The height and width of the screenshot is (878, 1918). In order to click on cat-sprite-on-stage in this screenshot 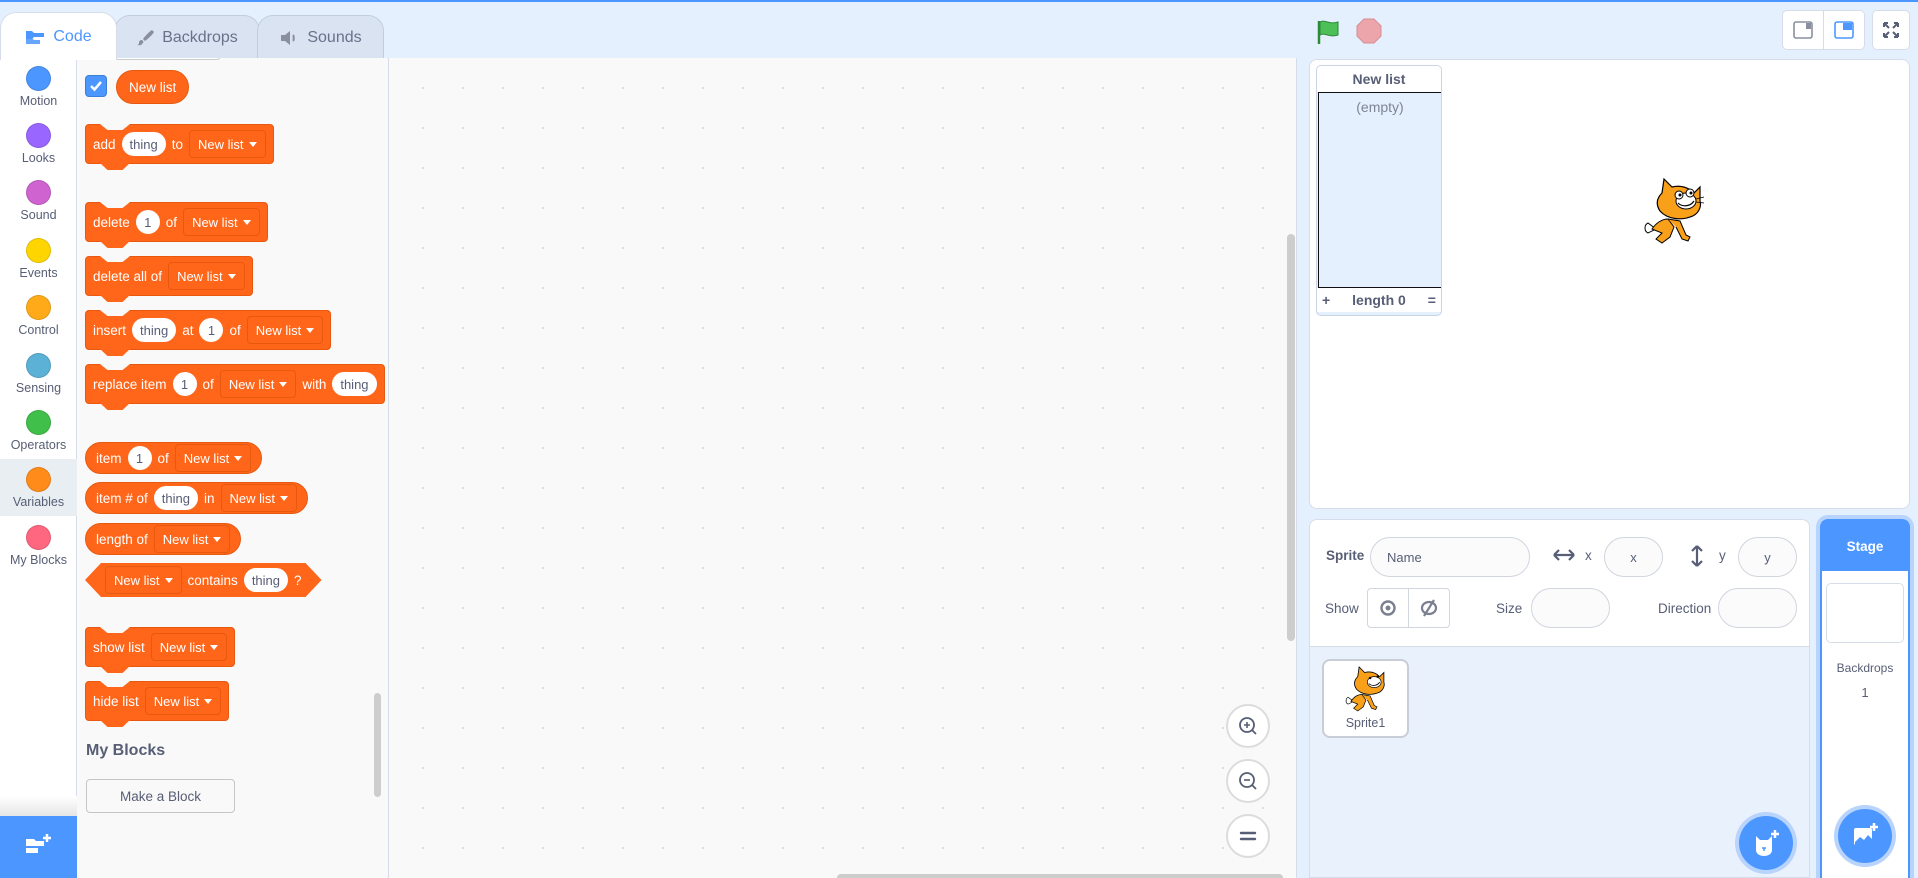, I will do `click(1674, 213)`.